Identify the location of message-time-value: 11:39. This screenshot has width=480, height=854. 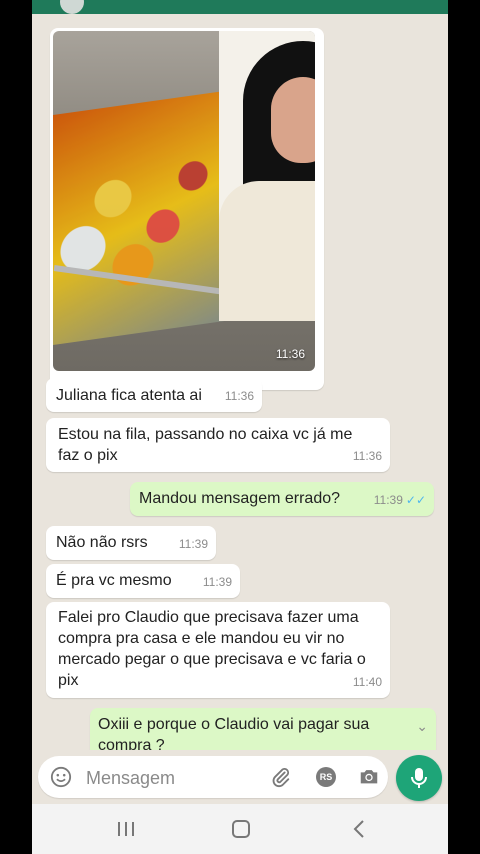
(388, 500).